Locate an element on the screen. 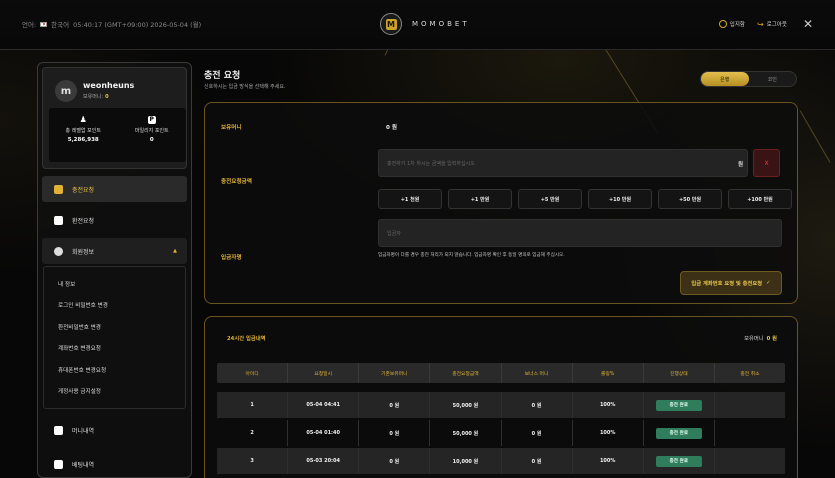  logout-label: 로그아웃 is located at coordinates (776, 25).